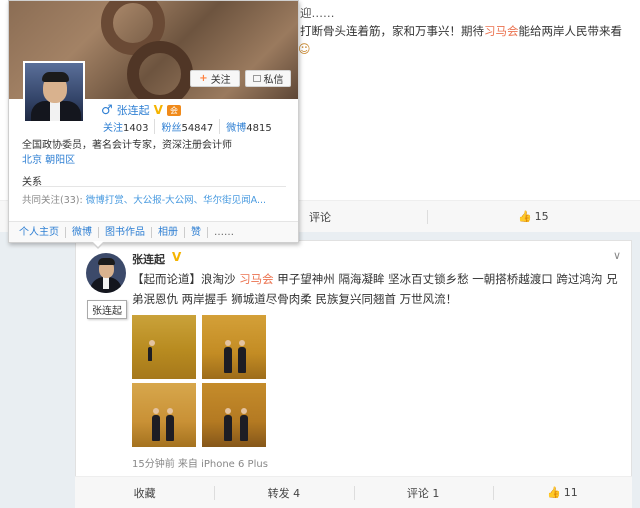  Describe the element at coordinates (392, 31) in the screenshot. I see `post-text-line2a: 打断骨头连着筋，家和万事兴！期待` at that location.